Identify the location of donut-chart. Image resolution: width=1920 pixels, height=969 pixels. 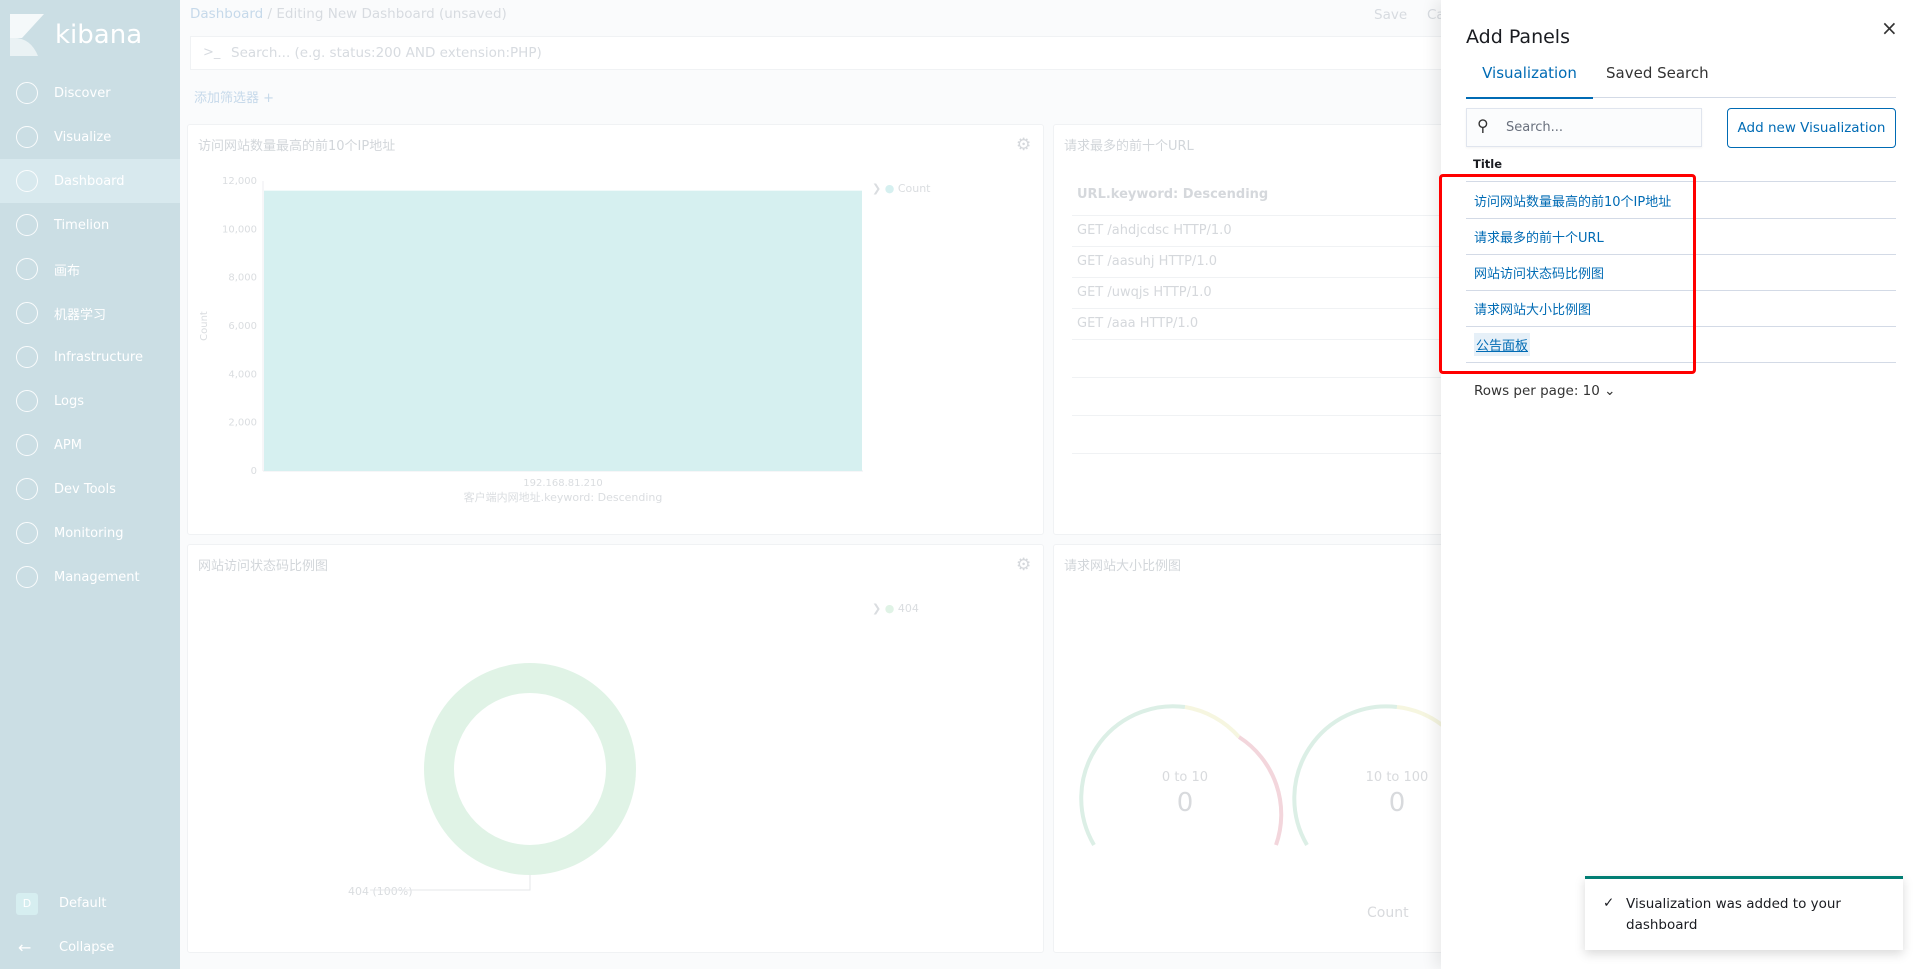
(503, 777).